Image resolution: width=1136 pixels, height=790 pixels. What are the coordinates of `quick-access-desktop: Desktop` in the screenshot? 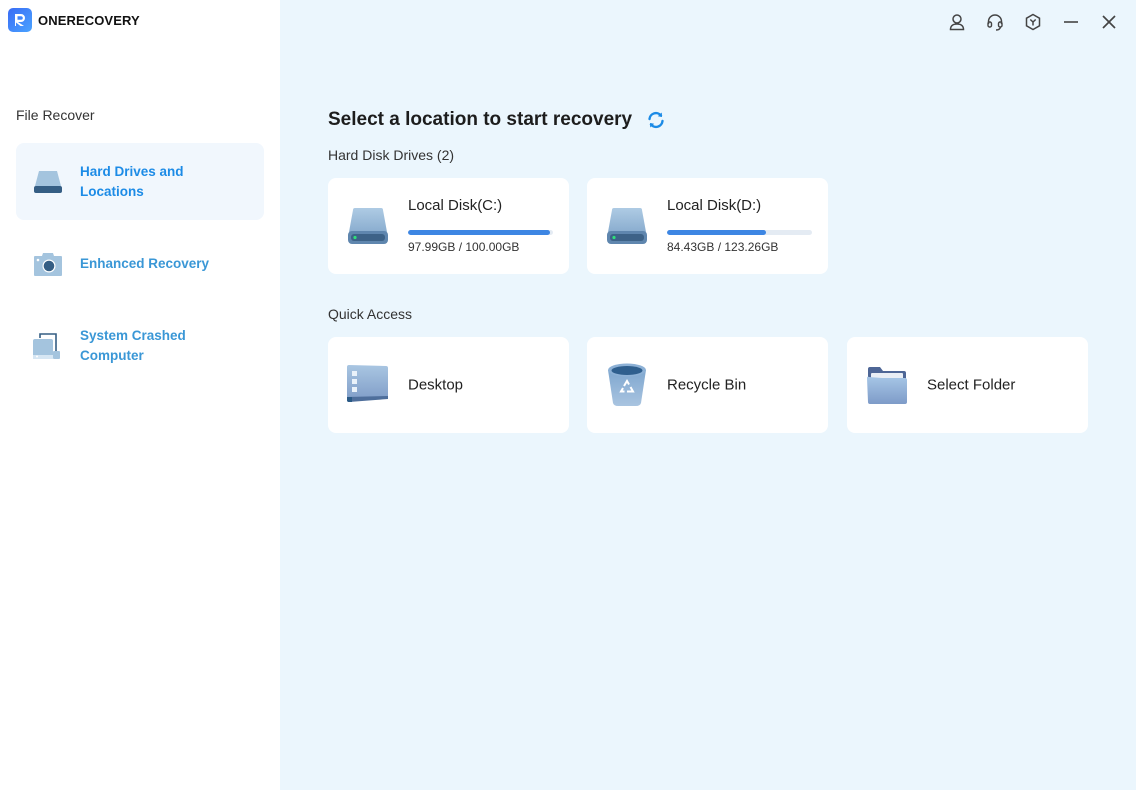 It's located at (448, 385).